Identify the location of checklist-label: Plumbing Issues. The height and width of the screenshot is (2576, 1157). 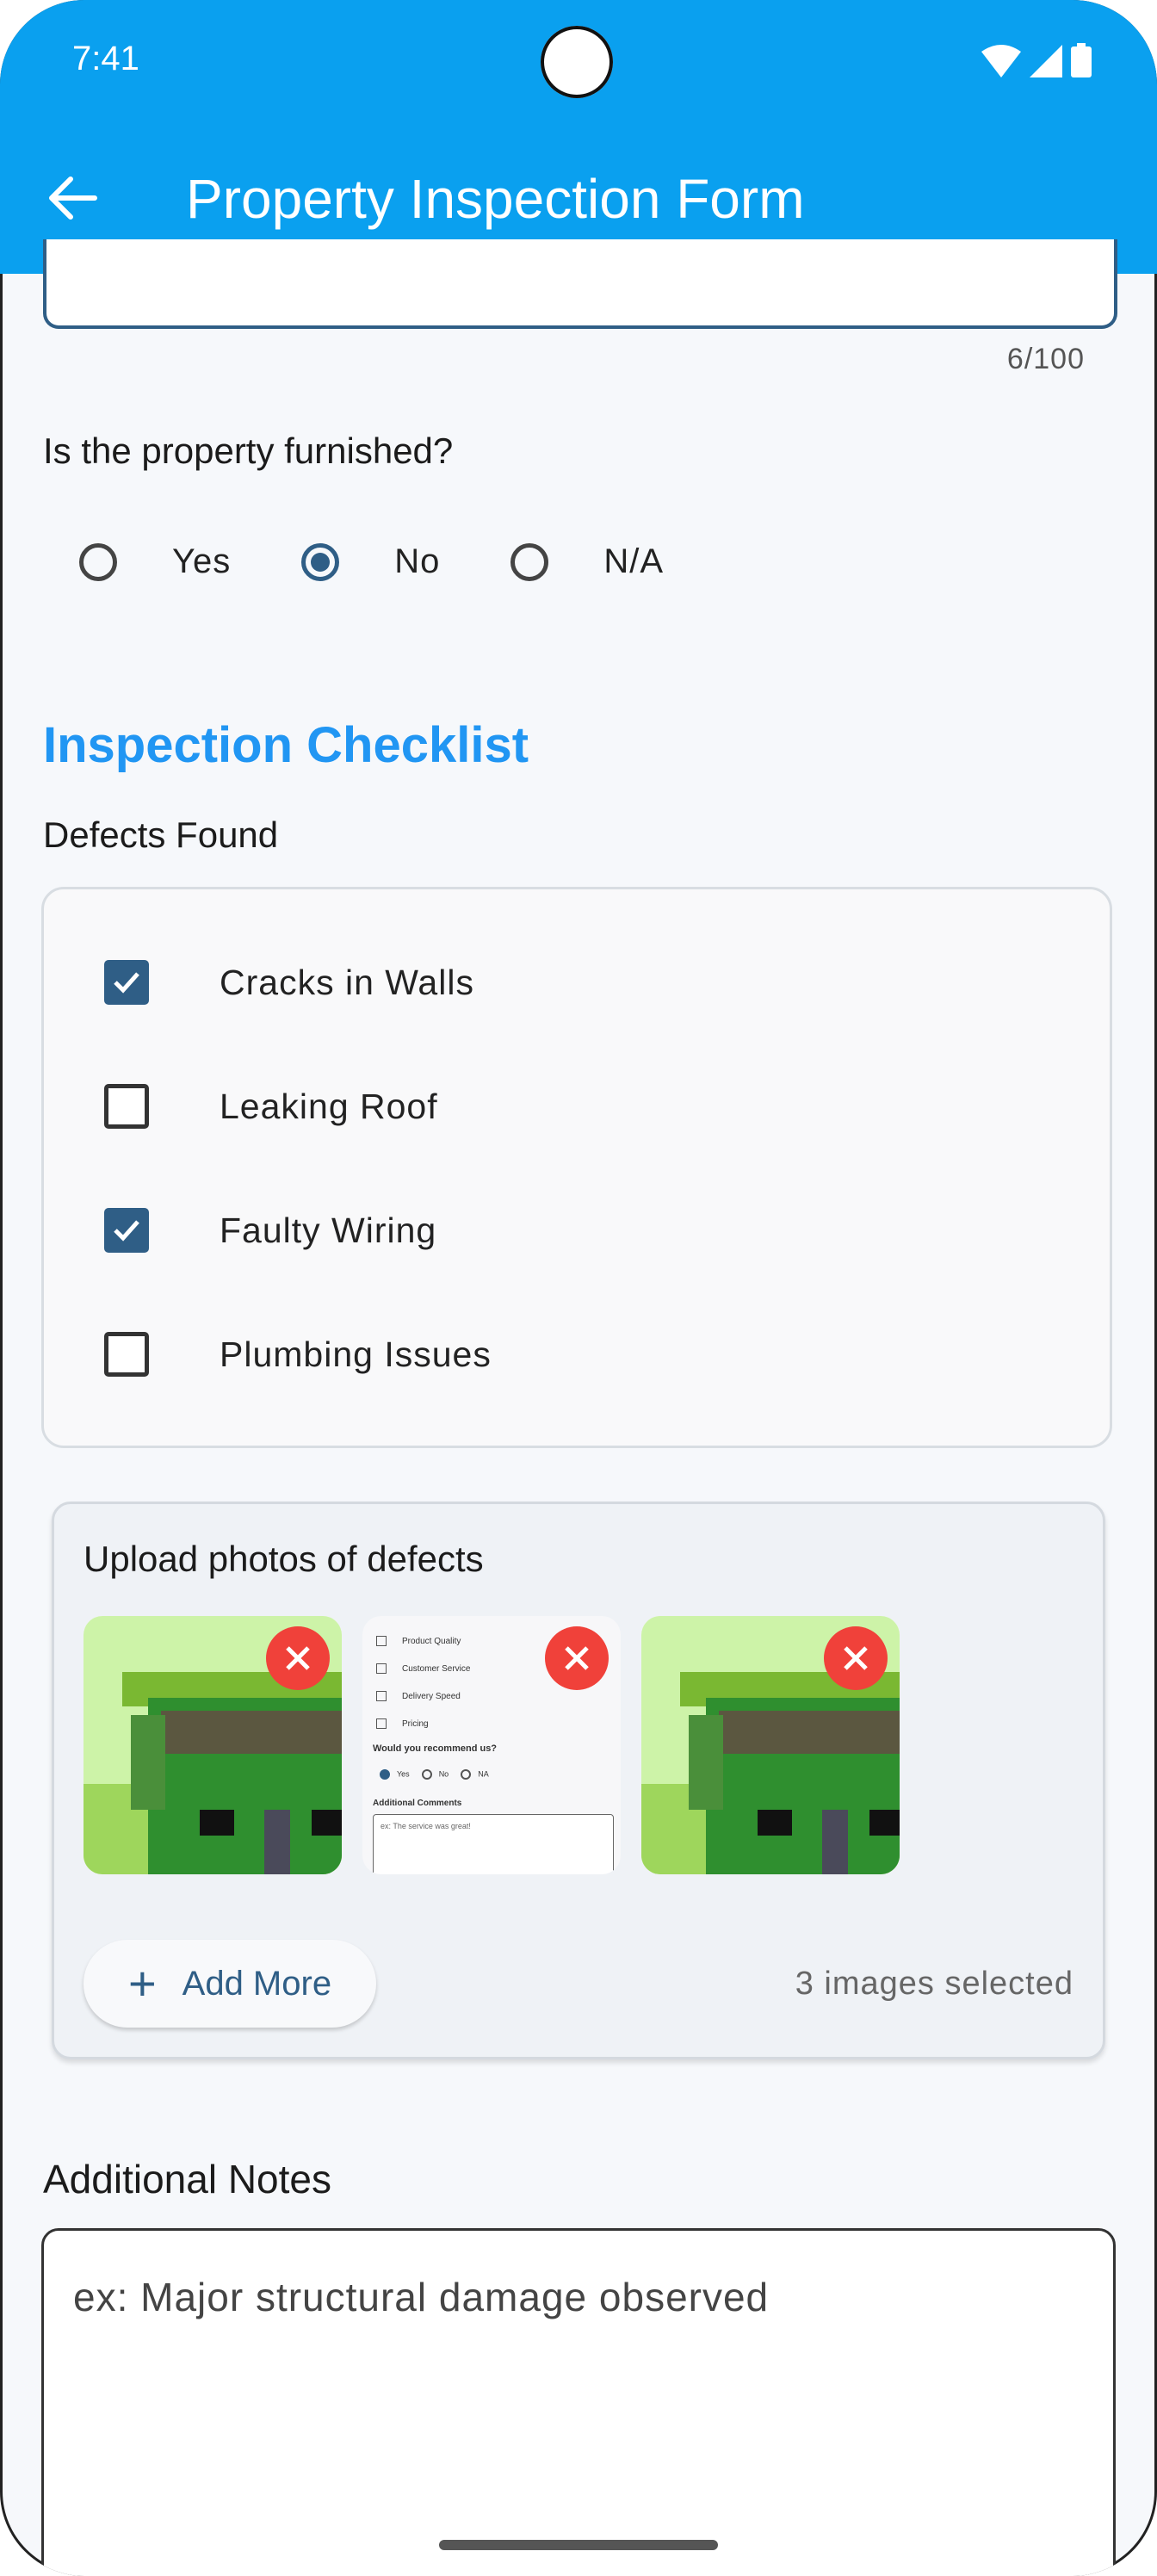
(356, 1354).